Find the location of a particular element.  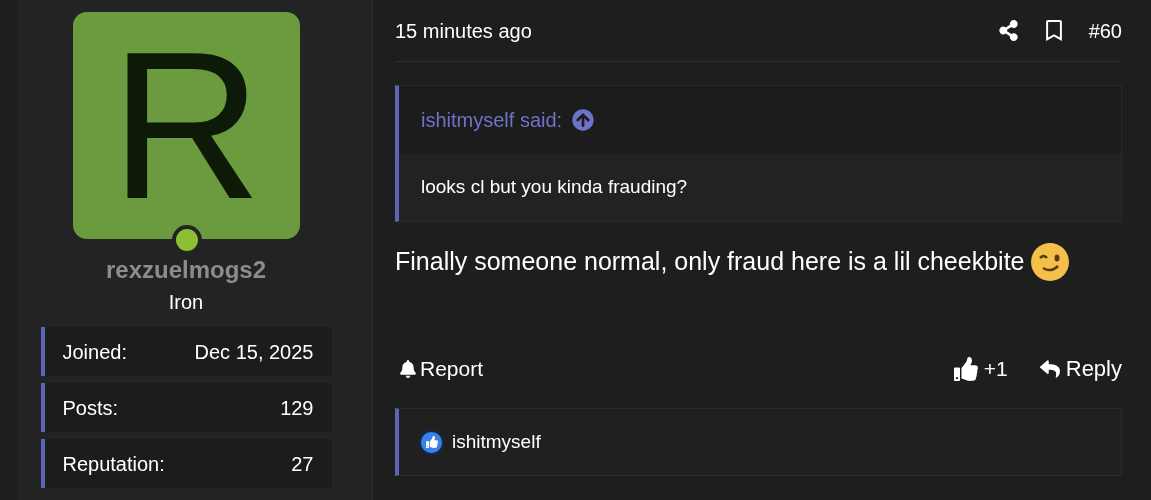

stat-value: Dec 15, 2025 is located at coordinates (254, 352).